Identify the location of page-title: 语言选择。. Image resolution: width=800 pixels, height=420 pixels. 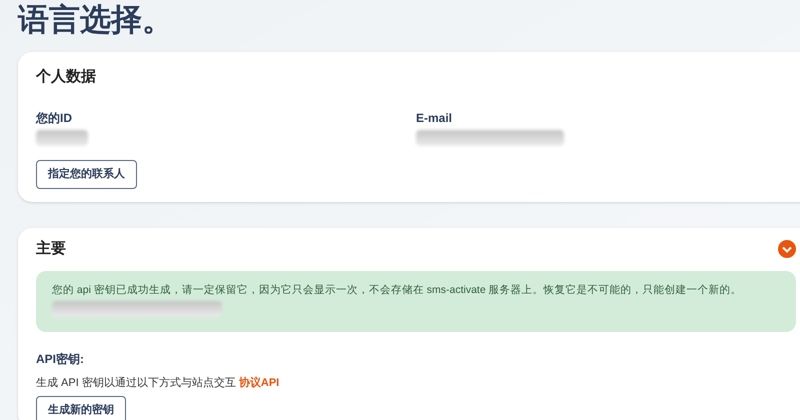
(96, 20).